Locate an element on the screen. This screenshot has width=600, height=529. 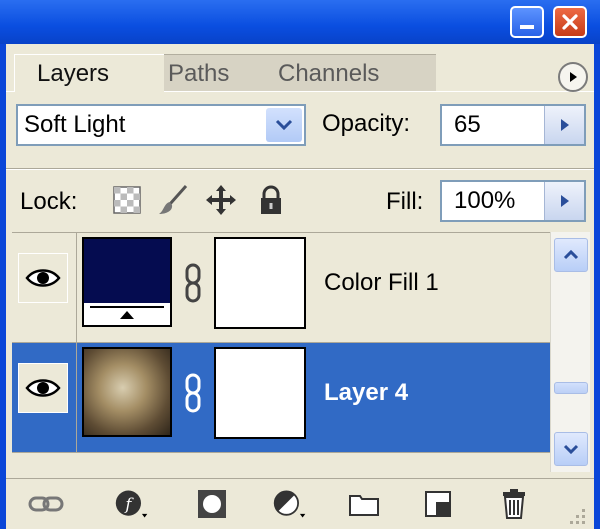
layer-name: Layer 4 is located at coordinates (366, 393).